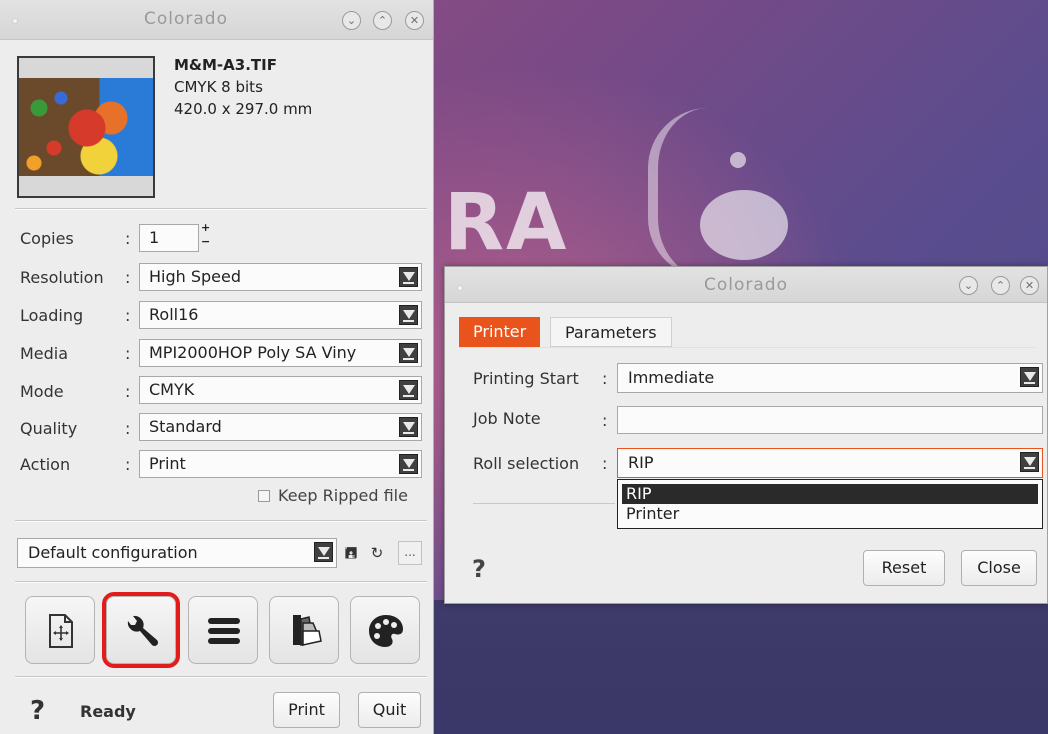 The width and height of the screenshot is (1048, 734). I want to click on wallpaper-dot, so click(738, 160).